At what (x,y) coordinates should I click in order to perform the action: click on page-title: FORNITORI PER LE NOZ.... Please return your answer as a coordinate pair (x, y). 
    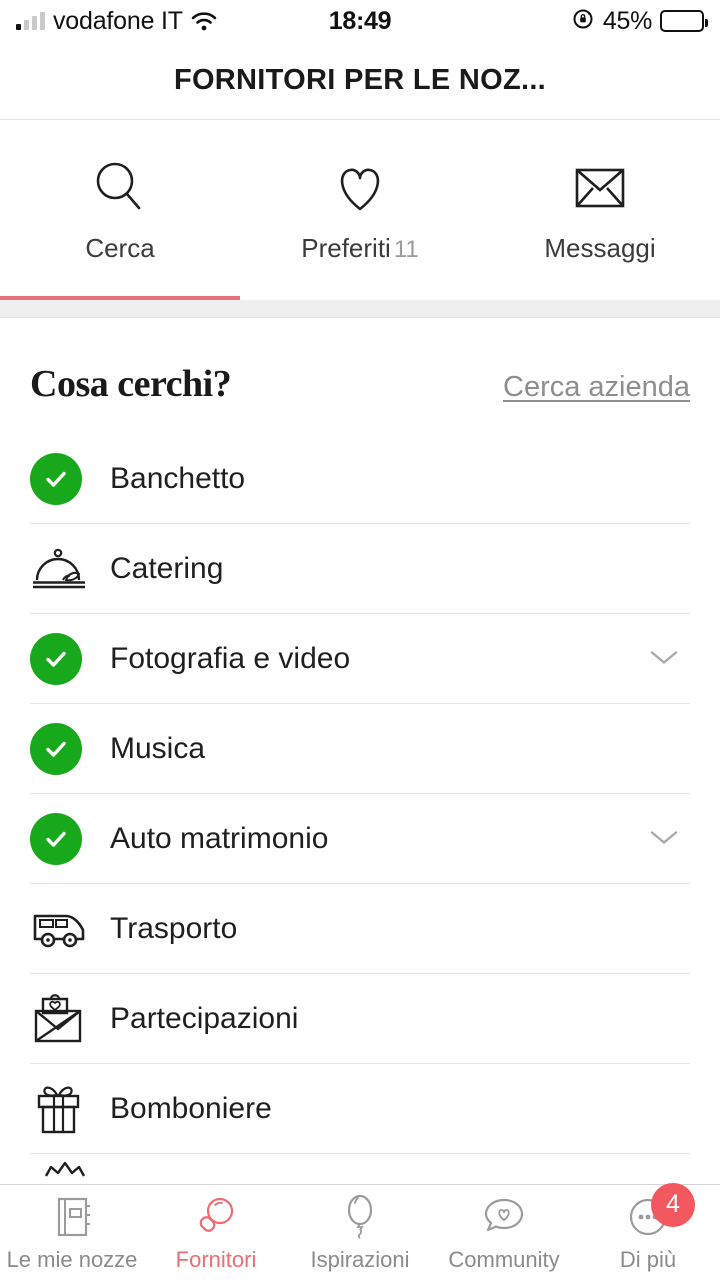
    Looking at the image, I should click on (360, 80).